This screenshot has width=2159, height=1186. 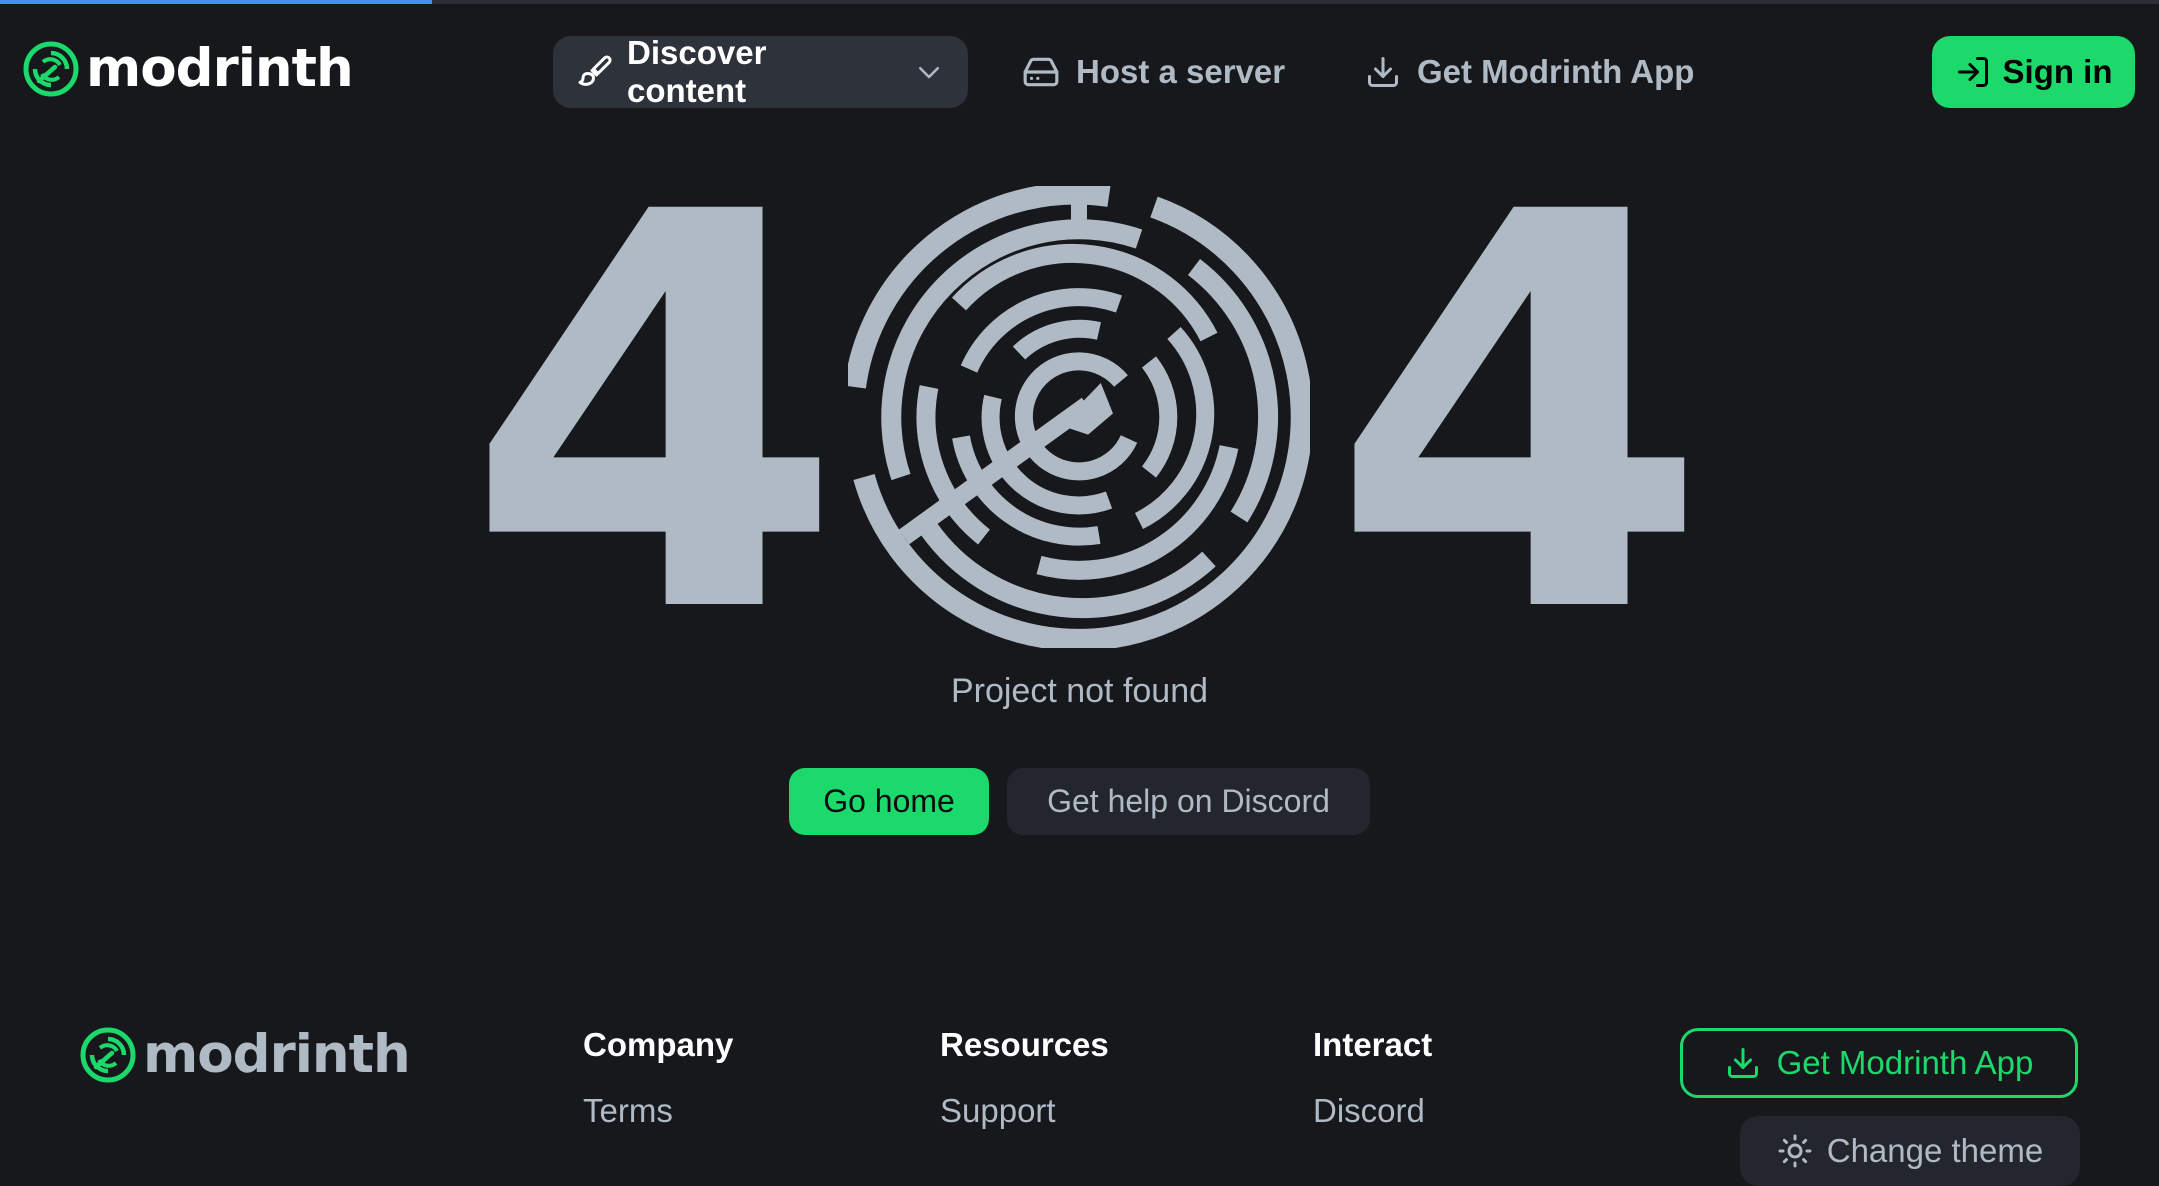 What do you see at coordinates (1079, 691) in the screenshot?
I see `error-message: Project not found` at bounding box center [1079, 691].